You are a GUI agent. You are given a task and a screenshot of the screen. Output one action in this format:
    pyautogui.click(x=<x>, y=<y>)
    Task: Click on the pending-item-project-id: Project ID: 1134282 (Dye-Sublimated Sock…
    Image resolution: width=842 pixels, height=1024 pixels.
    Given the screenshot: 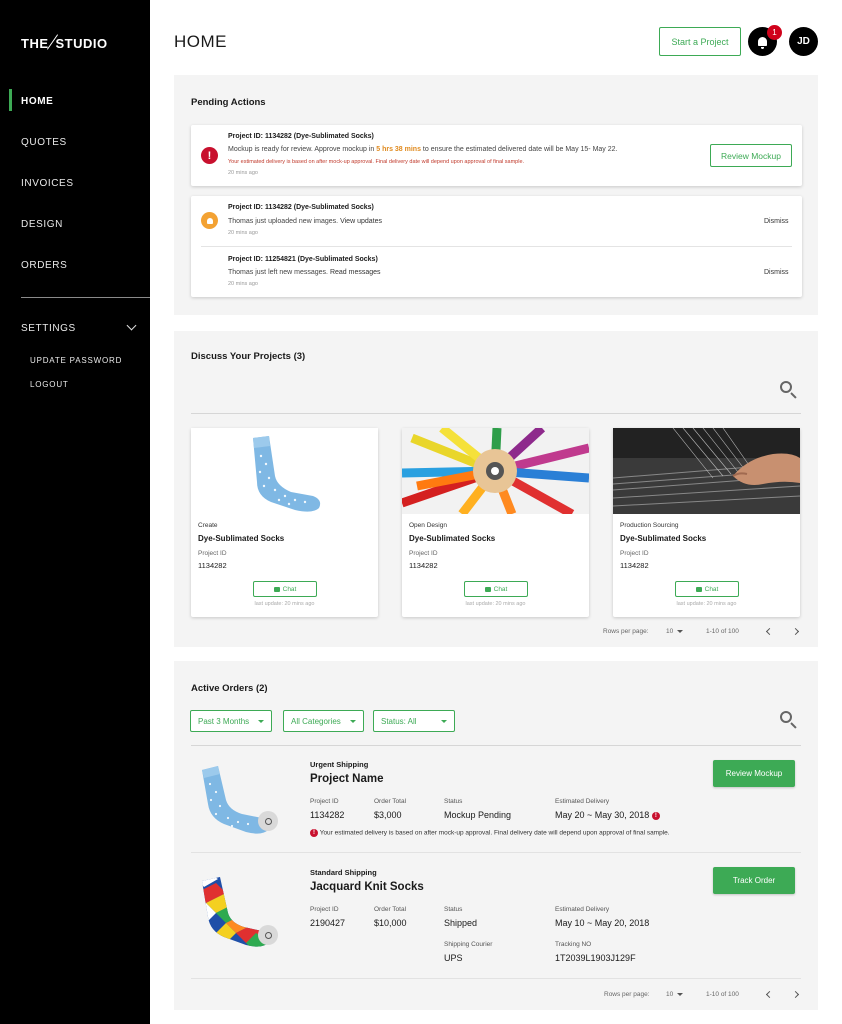 What is the action you would take?
    pyautogui.click(x=301, y=136)
    